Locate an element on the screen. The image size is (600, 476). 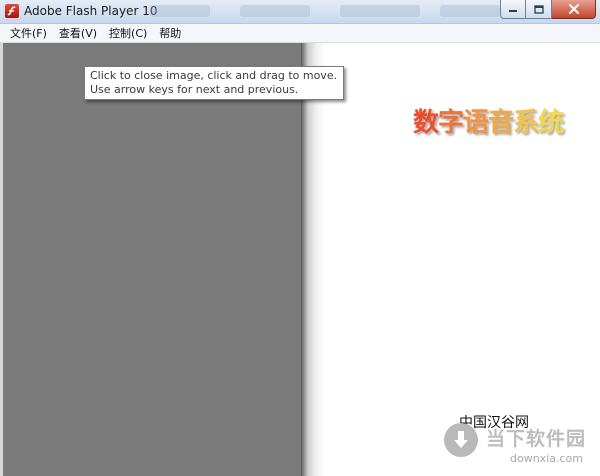
background-taskbar-ghost is located at coordinates (330, 11).